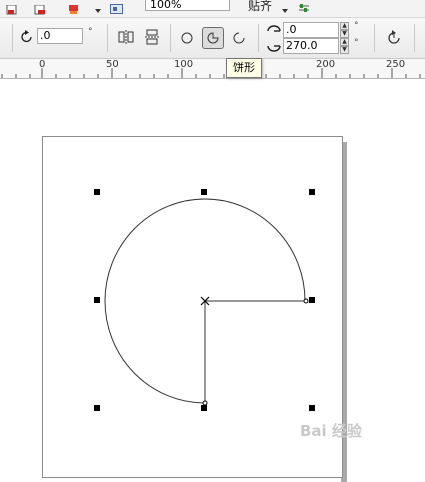 This screenshot has height=482, width=425. Describe the element at coordinates (60, 36) in the screenshot. I see `rotation-angle-input: .0` at that location.